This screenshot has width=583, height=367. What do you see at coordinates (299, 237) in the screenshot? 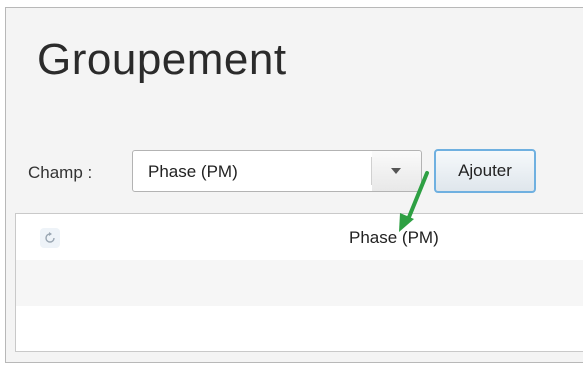
I see `table-row: Phase (PM)` at bounding box center [299, 237].